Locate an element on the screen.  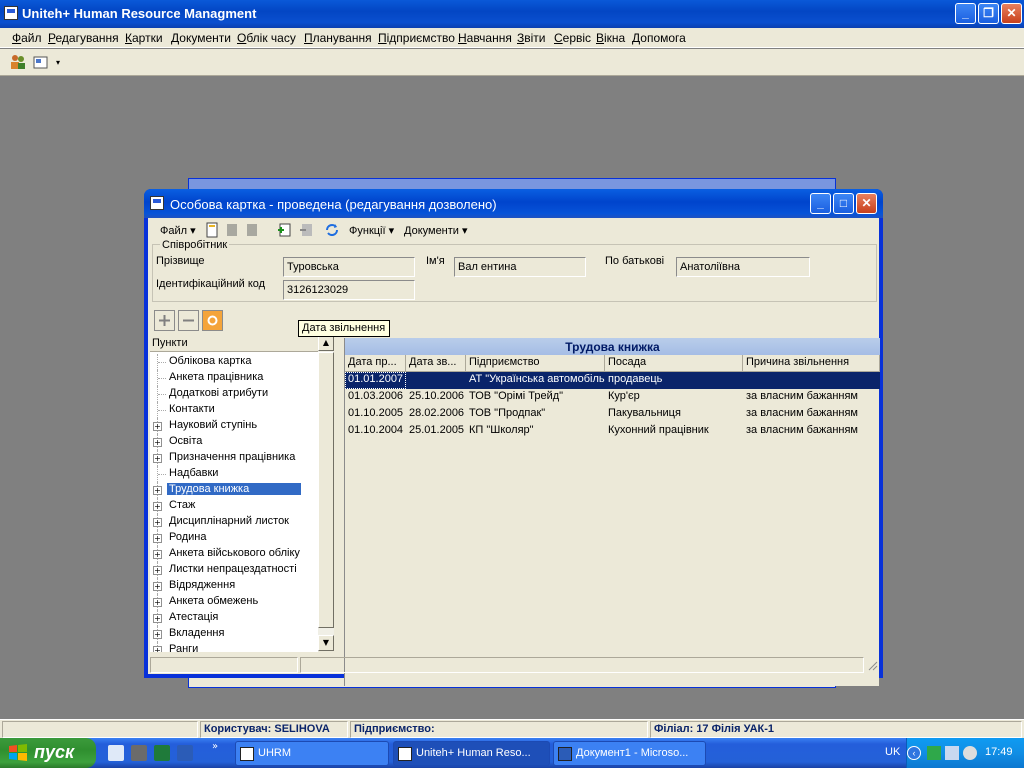
column-header-dismissal-reason: Причина звільнення is located at coordinates (811, 363).